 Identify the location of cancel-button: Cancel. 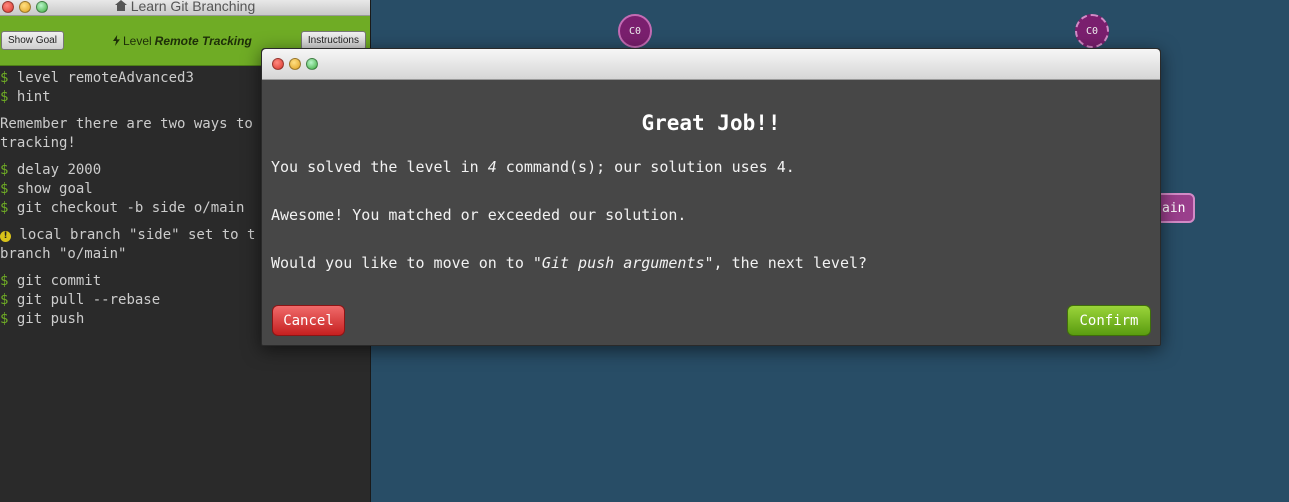
(308, 320).